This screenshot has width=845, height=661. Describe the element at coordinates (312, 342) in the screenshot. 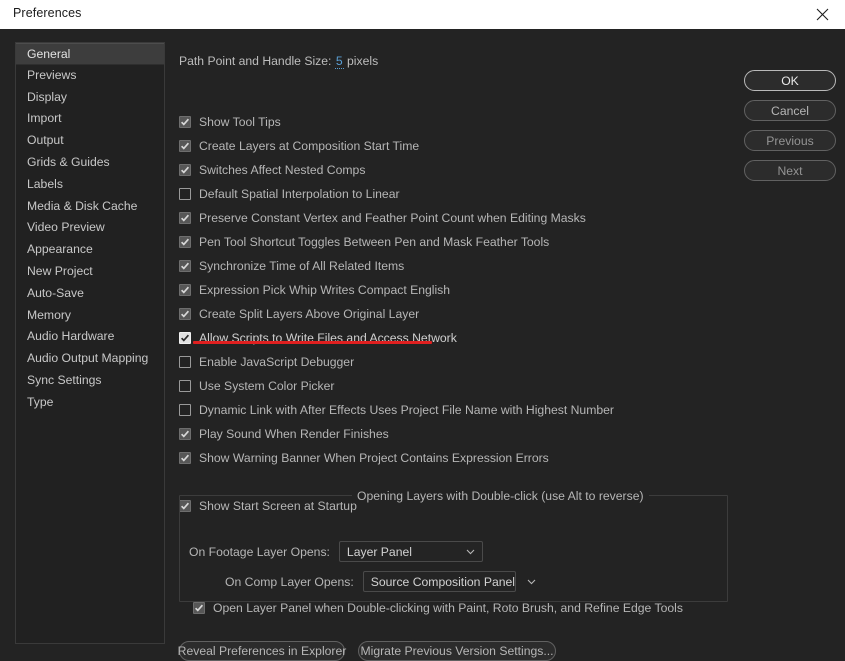

I see `red-annotation-underline` at that location.